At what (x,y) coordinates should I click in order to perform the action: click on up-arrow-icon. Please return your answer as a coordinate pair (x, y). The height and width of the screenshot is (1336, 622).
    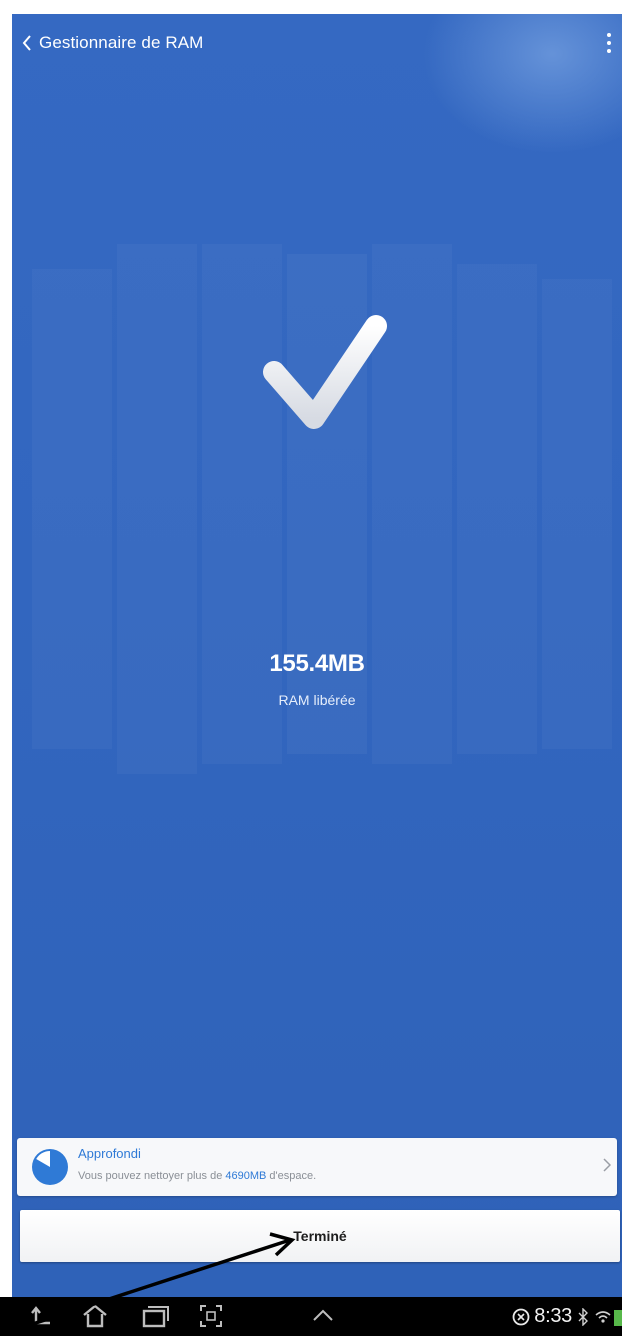
    Looking at the image, I should click on (323, 1316).